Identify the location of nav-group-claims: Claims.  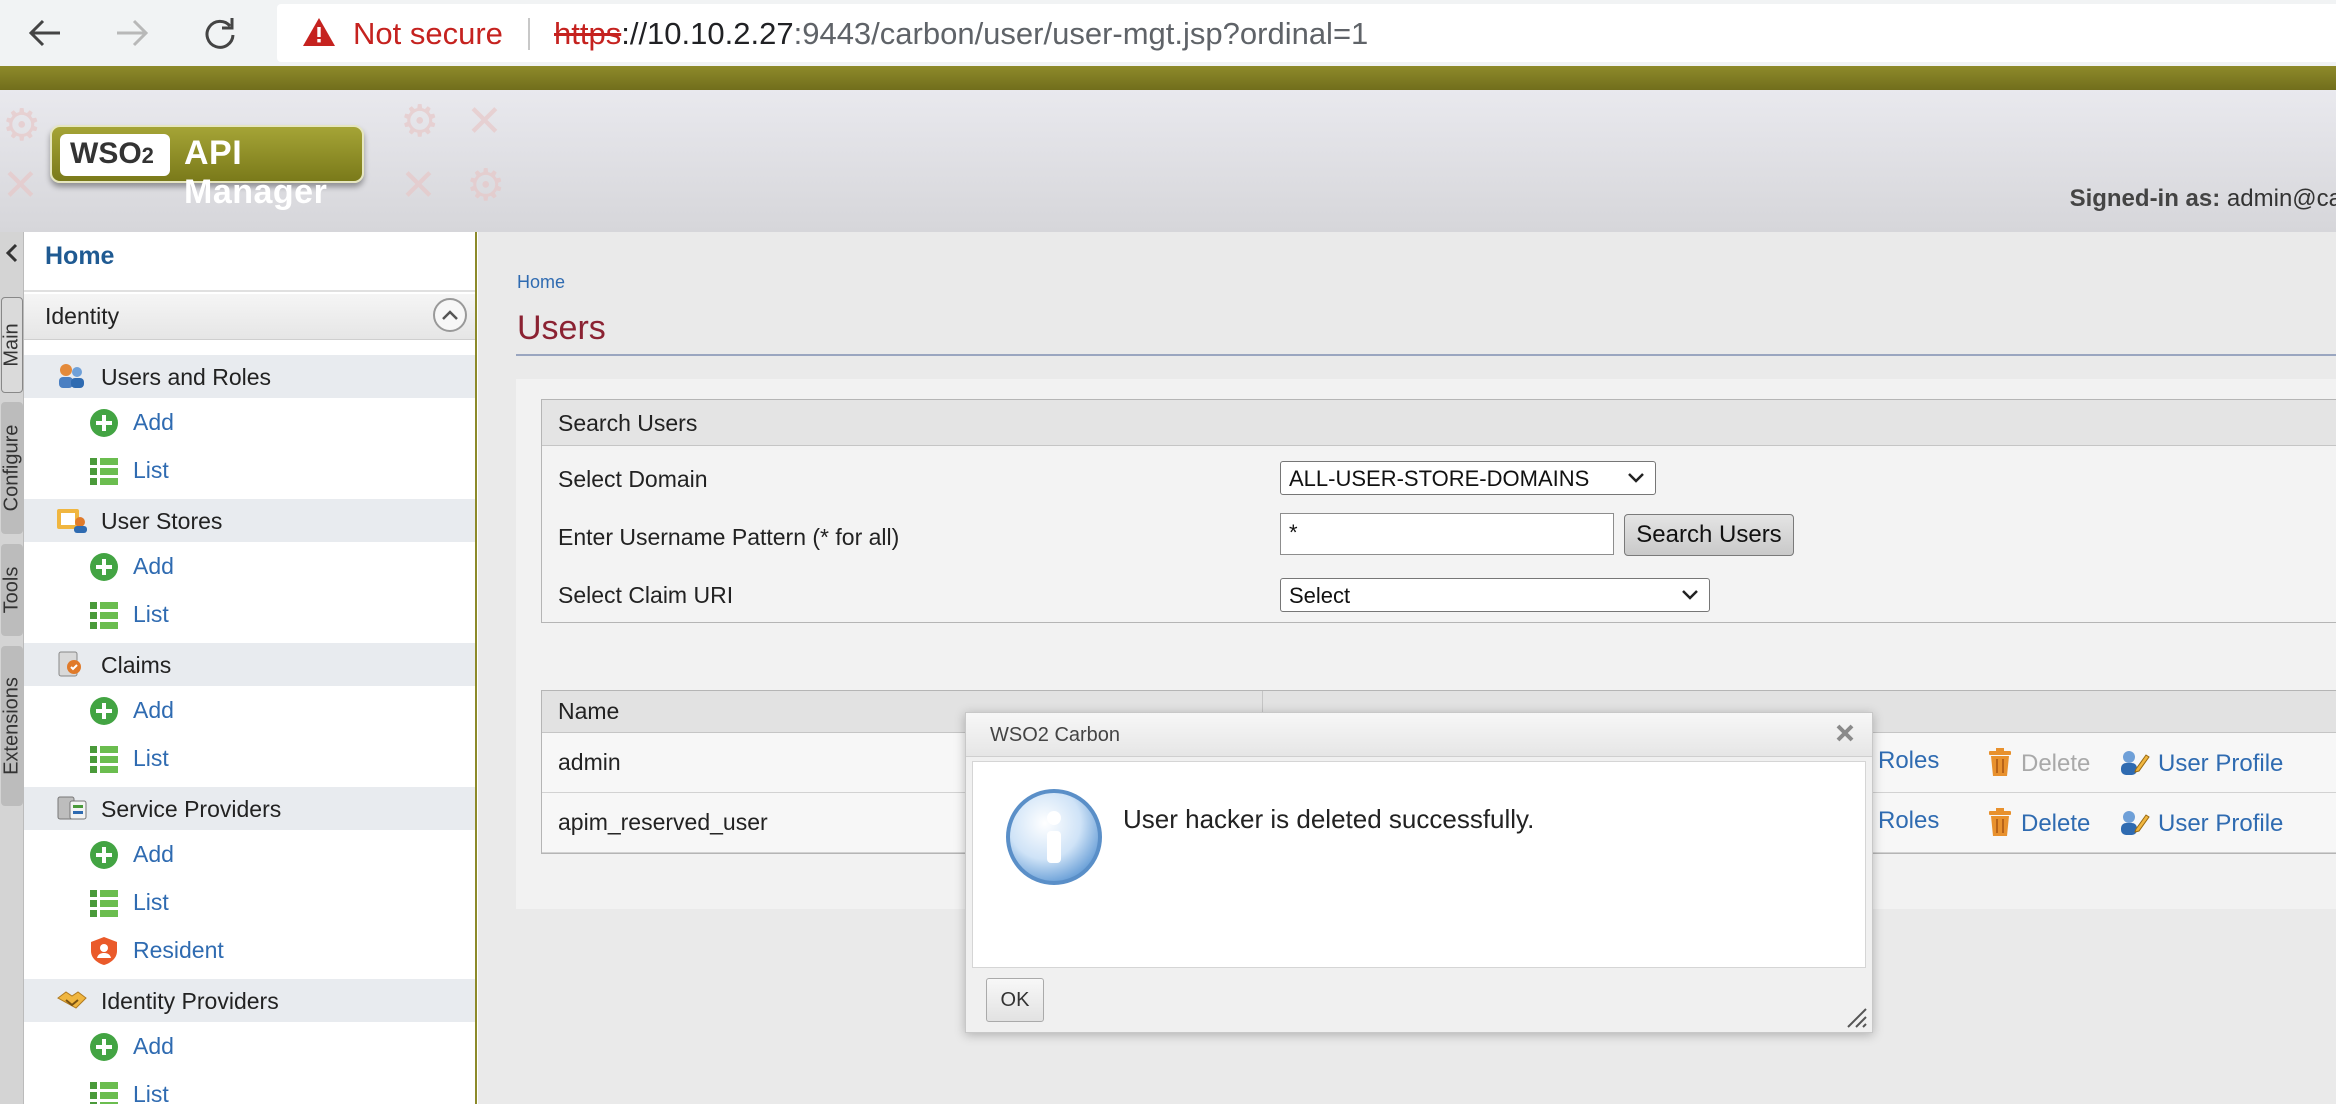
(249, 664).